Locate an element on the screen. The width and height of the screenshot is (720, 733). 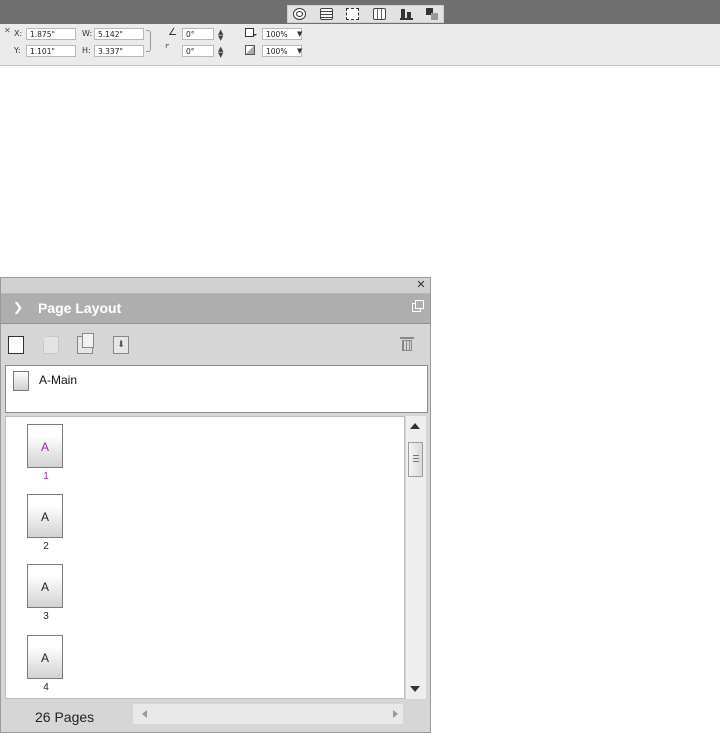
toolbar-top-strip is located at coordinates (360, 12).